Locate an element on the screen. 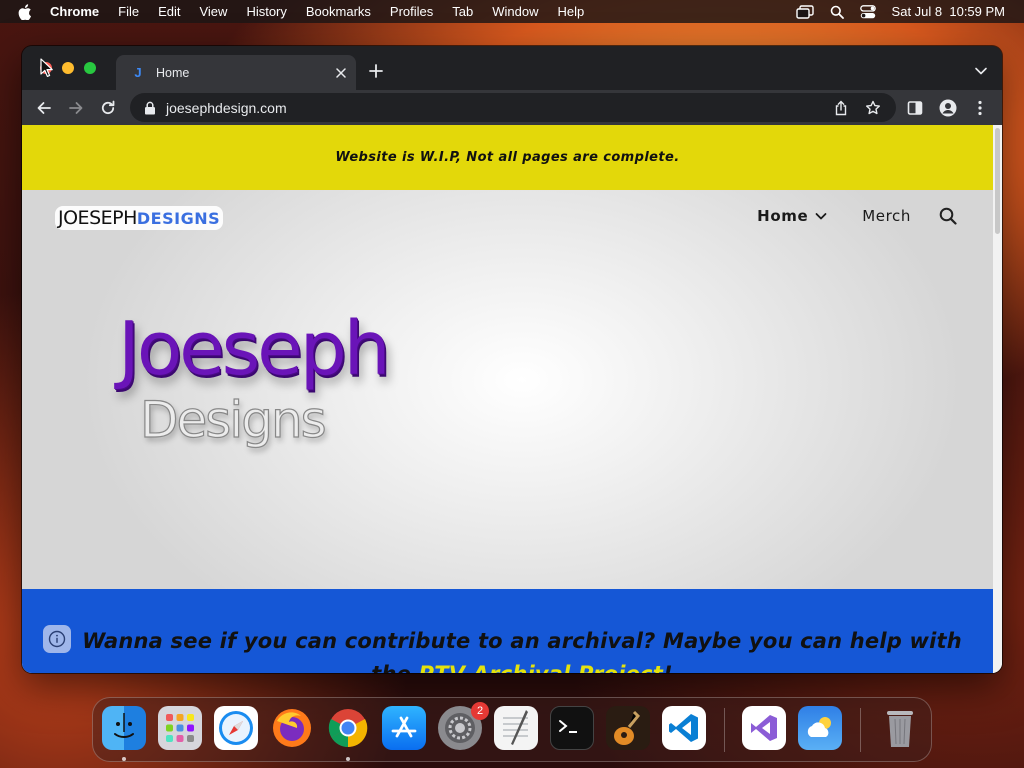 This screenshot has height=768, width=1024. dock-textedit-icon is located at coordinates (516, 728).